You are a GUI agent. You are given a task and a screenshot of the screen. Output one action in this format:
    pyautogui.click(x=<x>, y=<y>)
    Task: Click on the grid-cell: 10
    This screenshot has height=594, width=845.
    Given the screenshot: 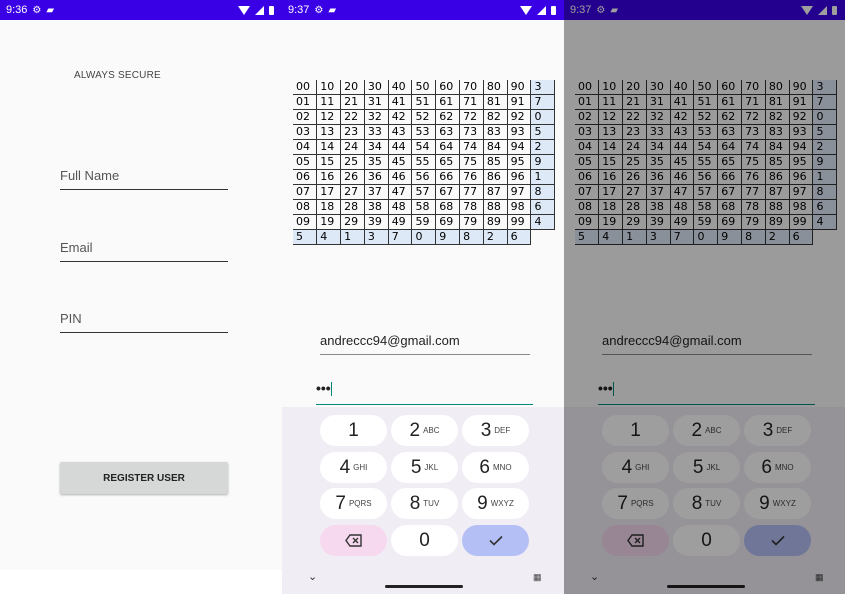 What is the action you would take?
    pyautogui.click(x=329, y=88)
    